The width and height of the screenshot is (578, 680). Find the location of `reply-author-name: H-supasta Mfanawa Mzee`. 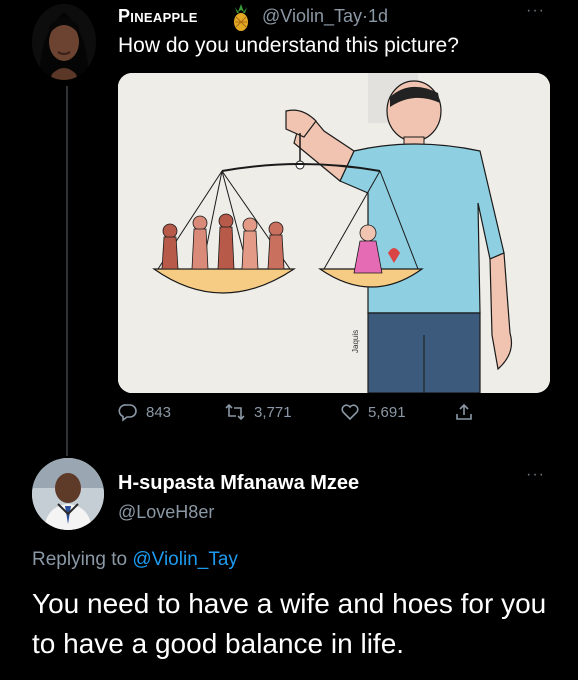

reply-author-name: H-supasta Mfanawa Mzee is located at coordinates (238, 483).